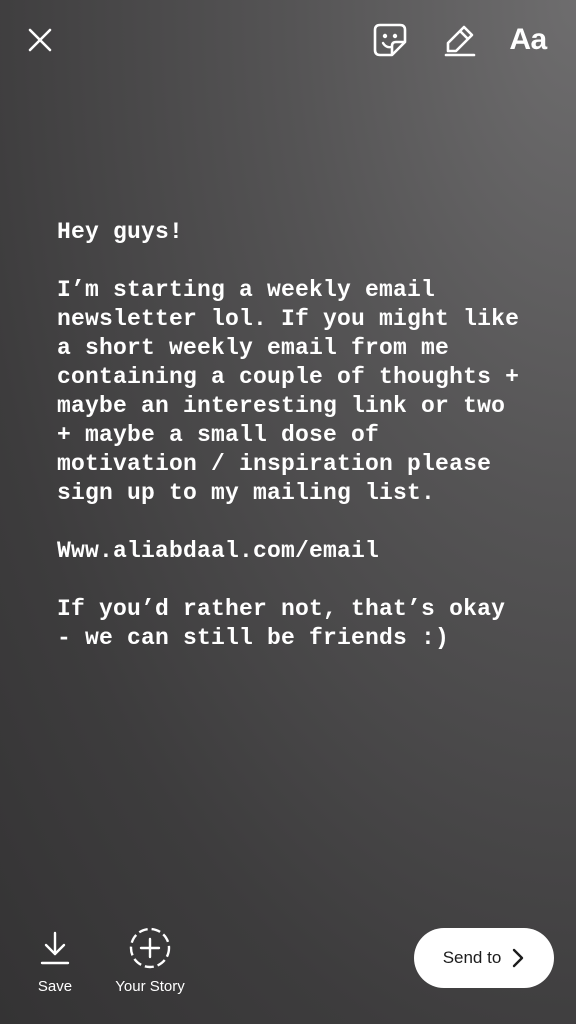 The width and height of the screenshot is (576, 1024). What do you see at coordinates (150, 948) in the screenshot?
I see `add-story-icon` at bounding box center [150, 948].